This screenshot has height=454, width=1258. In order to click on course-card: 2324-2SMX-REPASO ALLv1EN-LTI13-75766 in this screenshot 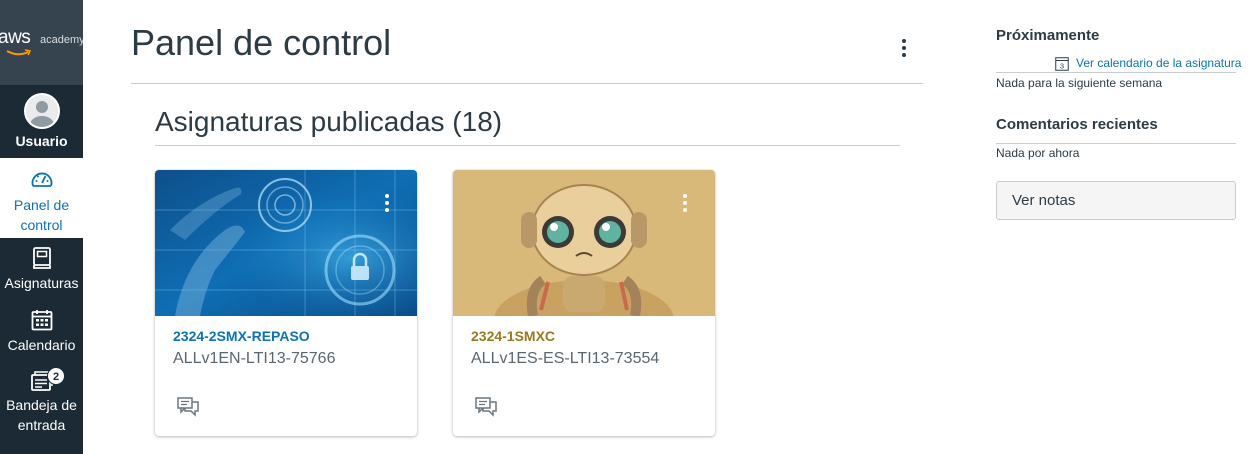, I will do `click(286, 303)`.